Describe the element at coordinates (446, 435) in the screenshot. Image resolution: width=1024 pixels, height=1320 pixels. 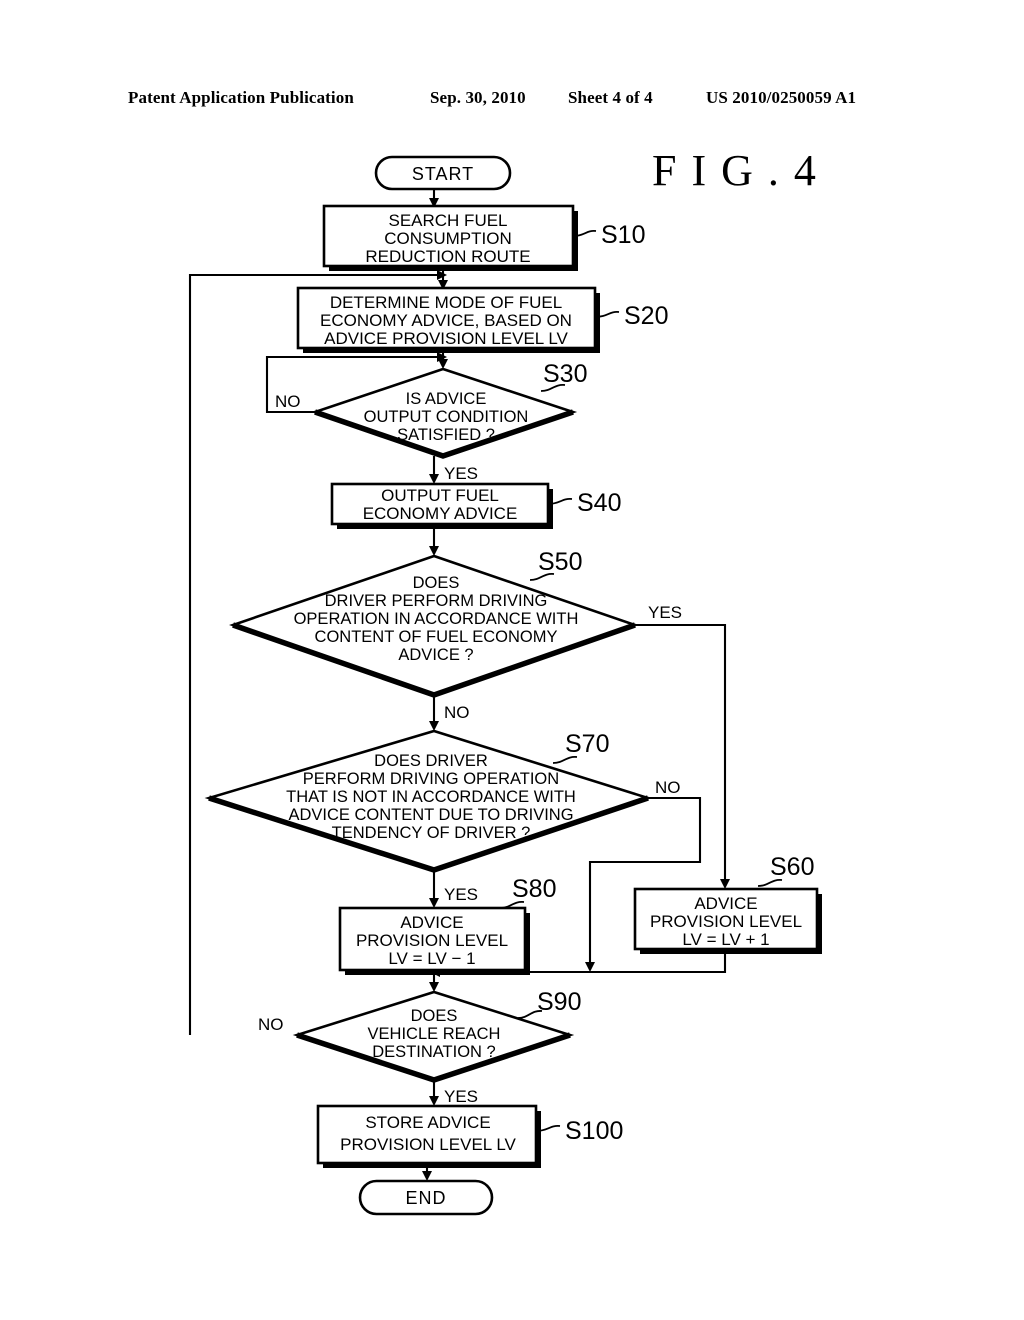
I see `s30-line-3: SATISFIED ?` at that location.